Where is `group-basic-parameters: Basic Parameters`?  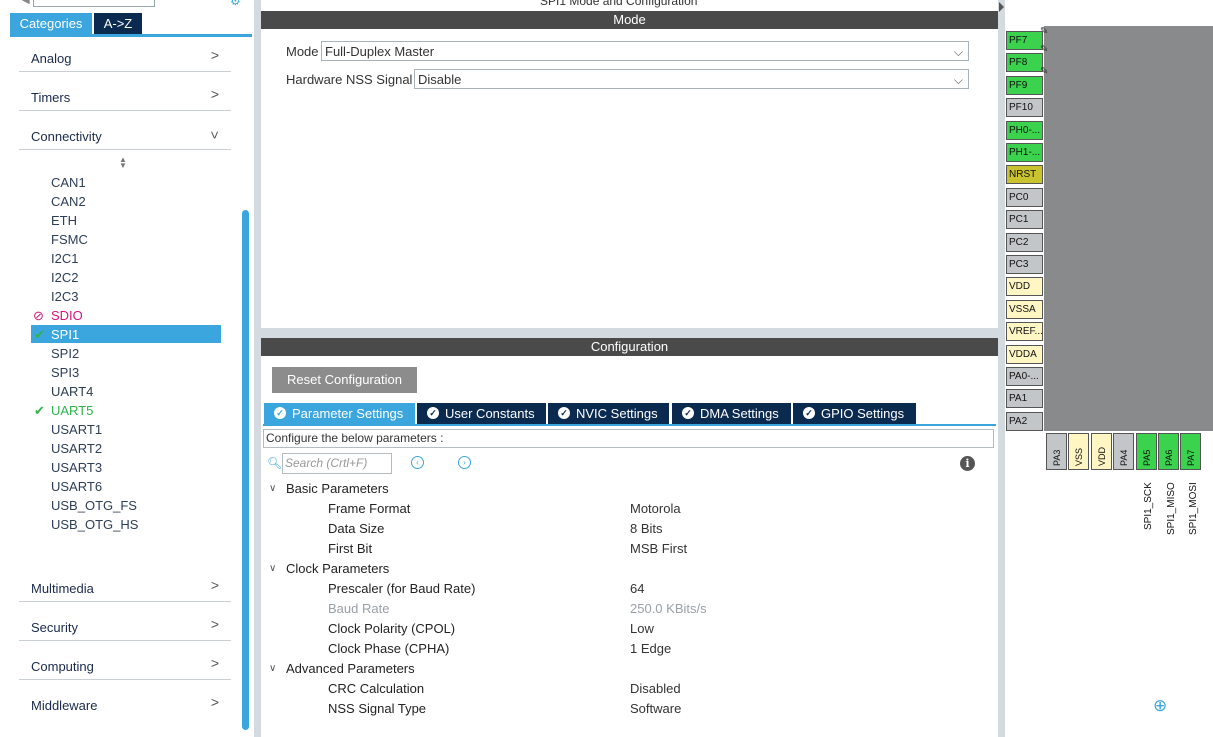 group-basic-parameters: Basic Parameters is located at coordinates (337, 488).